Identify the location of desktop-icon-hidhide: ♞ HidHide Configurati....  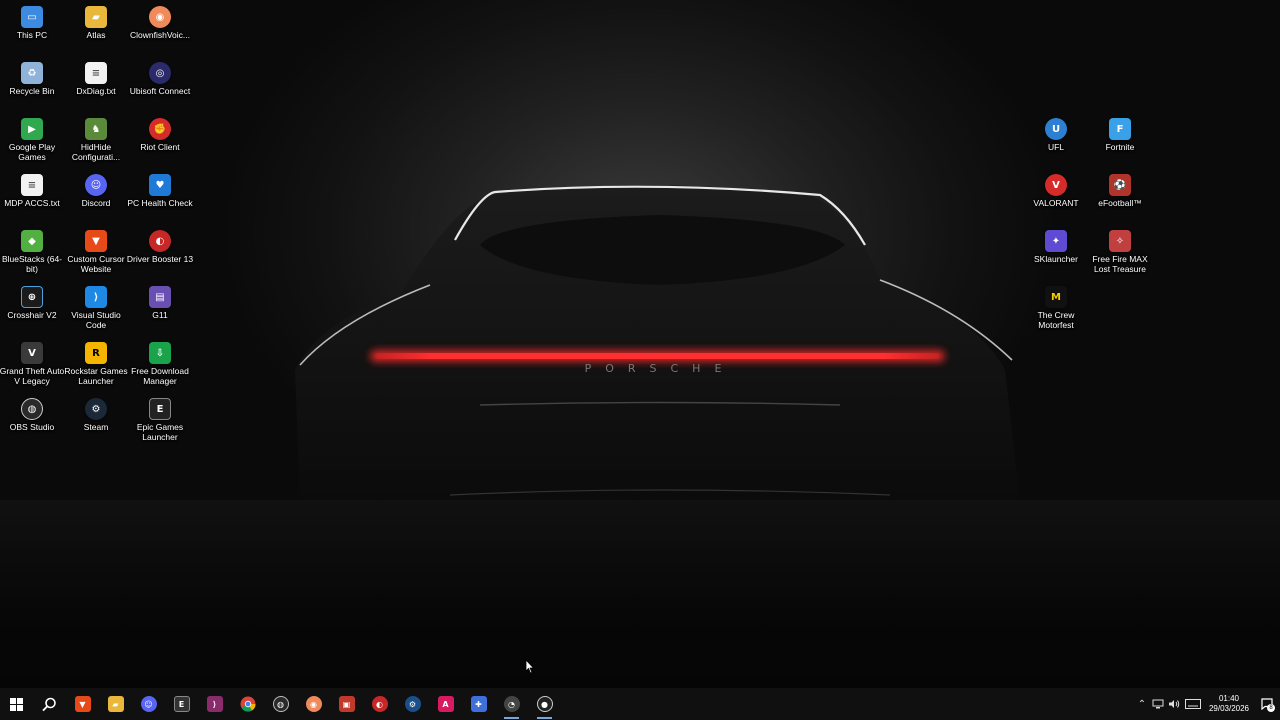
(96, 140).